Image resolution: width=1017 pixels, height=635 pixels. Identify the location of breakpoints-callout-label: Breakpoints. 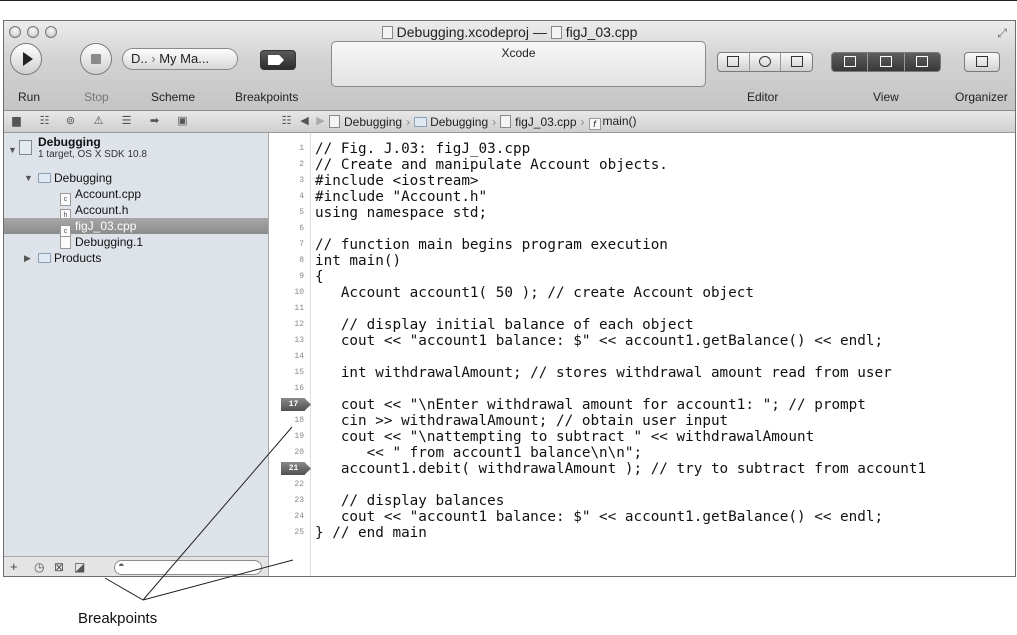
(118, 618).